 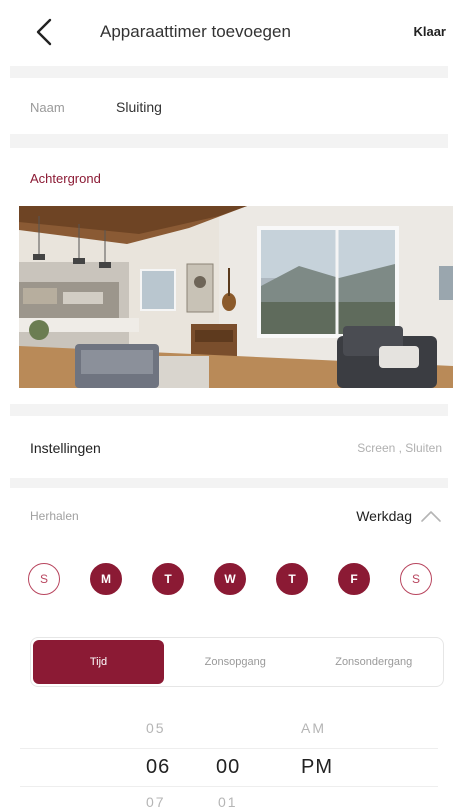 I want to click on tab-time: Tijd, so click(x=98, y=662).